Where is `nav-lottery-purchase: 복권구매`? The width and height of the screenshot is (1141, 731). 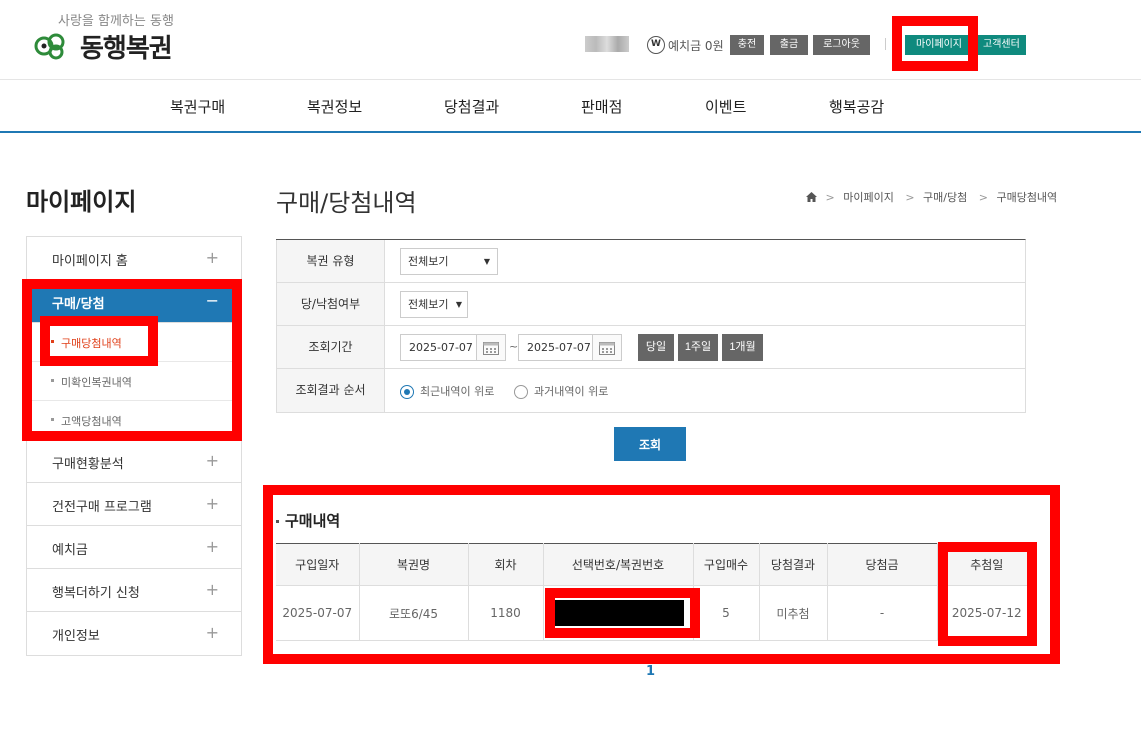 nav-lottery-purchase: 복권구매 is located at coordinates (197, 106).